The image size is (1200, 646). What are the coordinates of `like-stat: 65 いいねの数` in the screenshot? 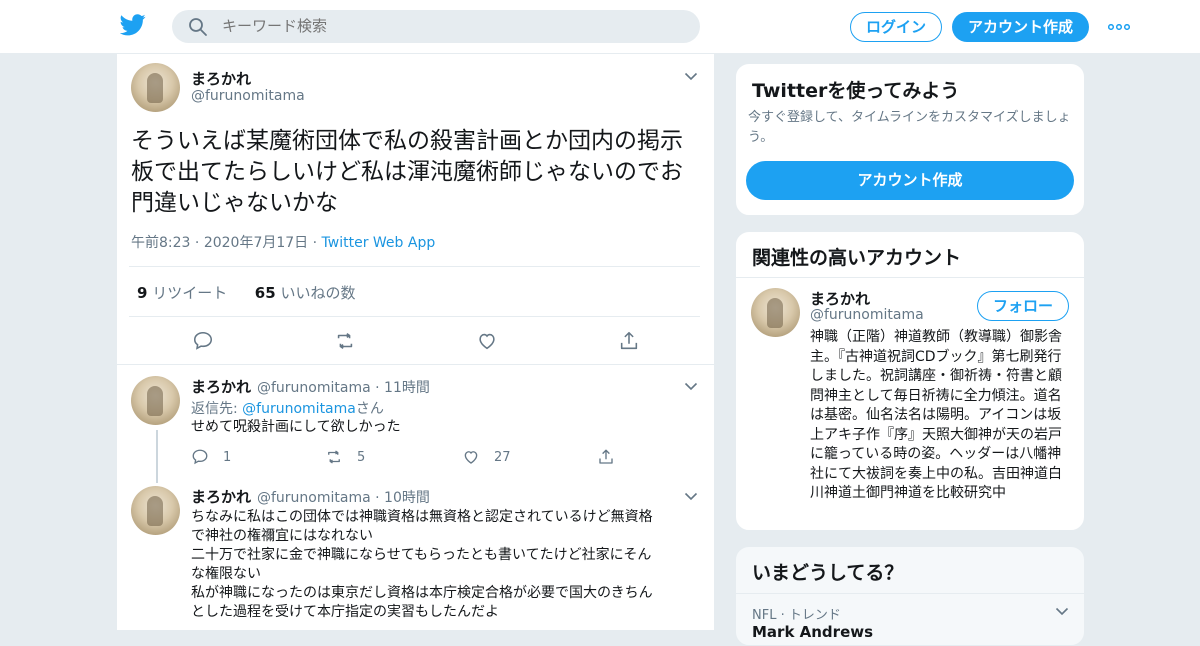 It's located at (305, 293).